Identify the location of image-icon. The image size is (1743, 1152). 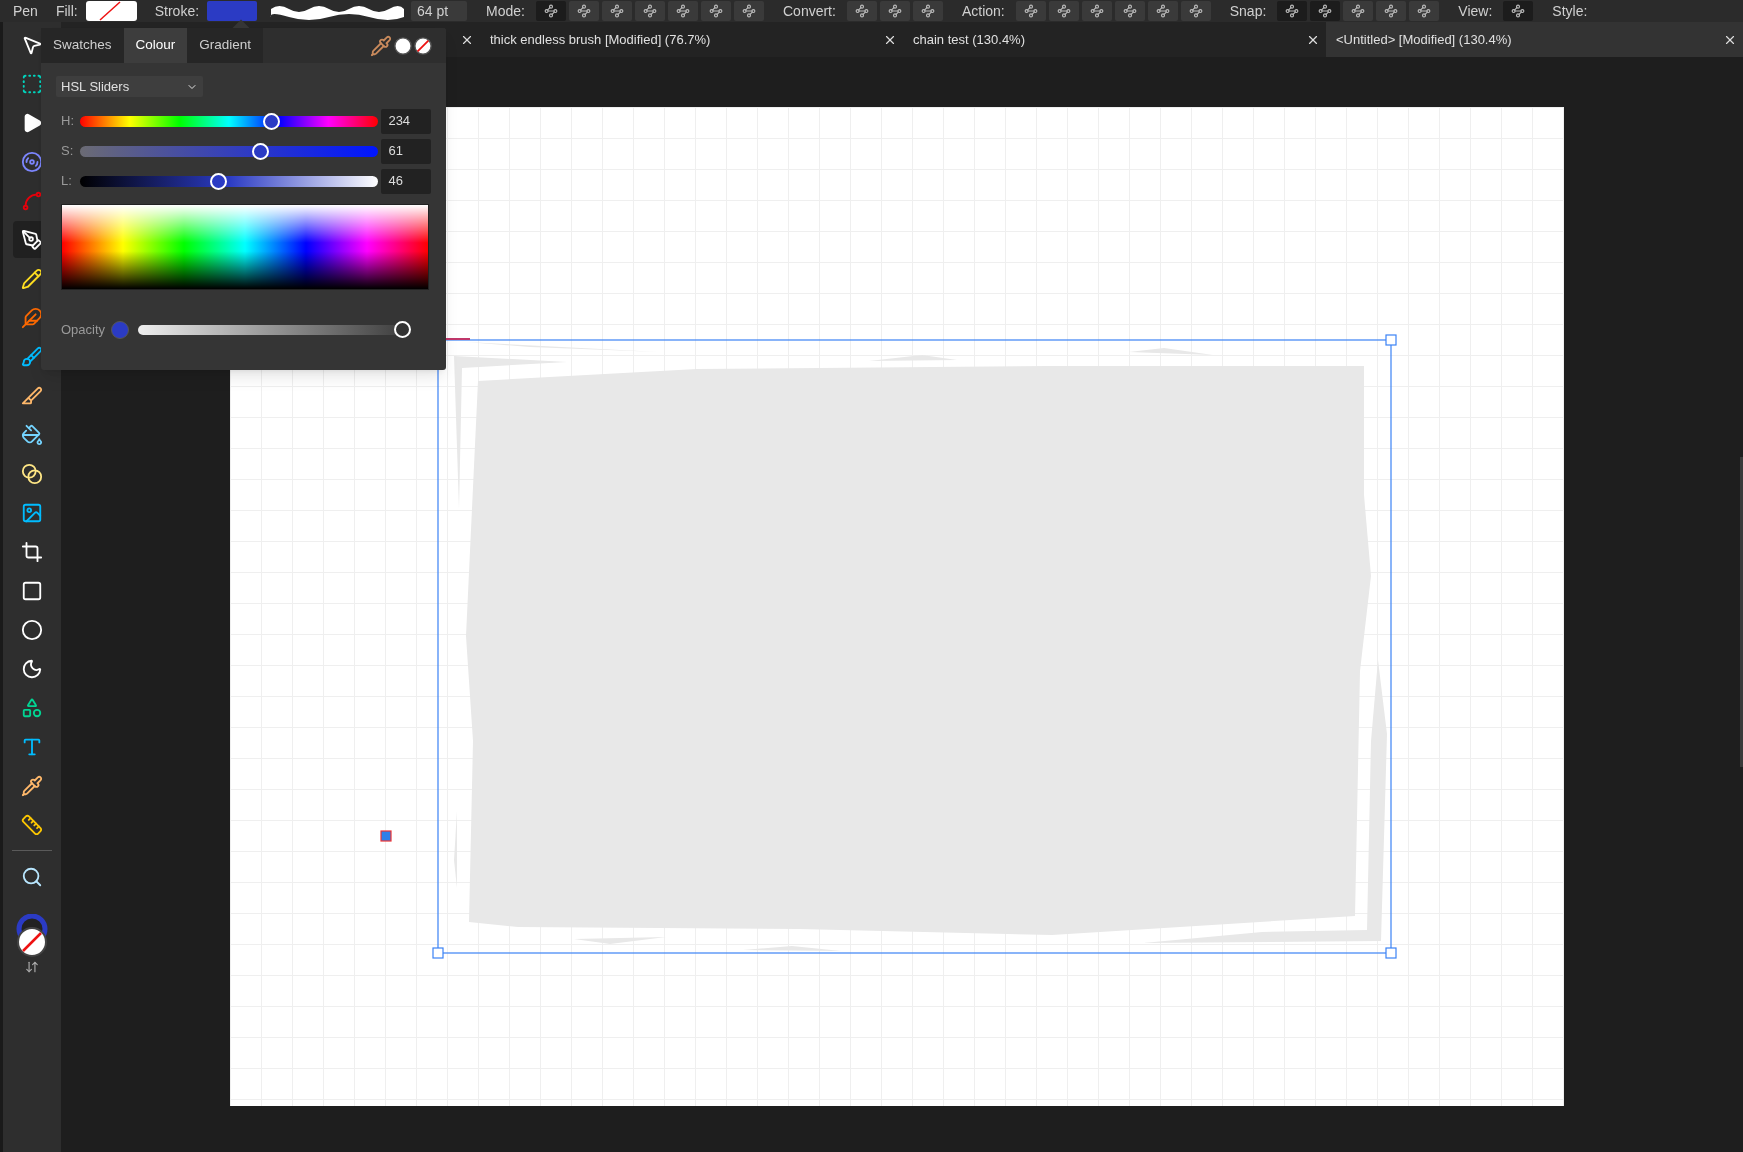
(32, 512).